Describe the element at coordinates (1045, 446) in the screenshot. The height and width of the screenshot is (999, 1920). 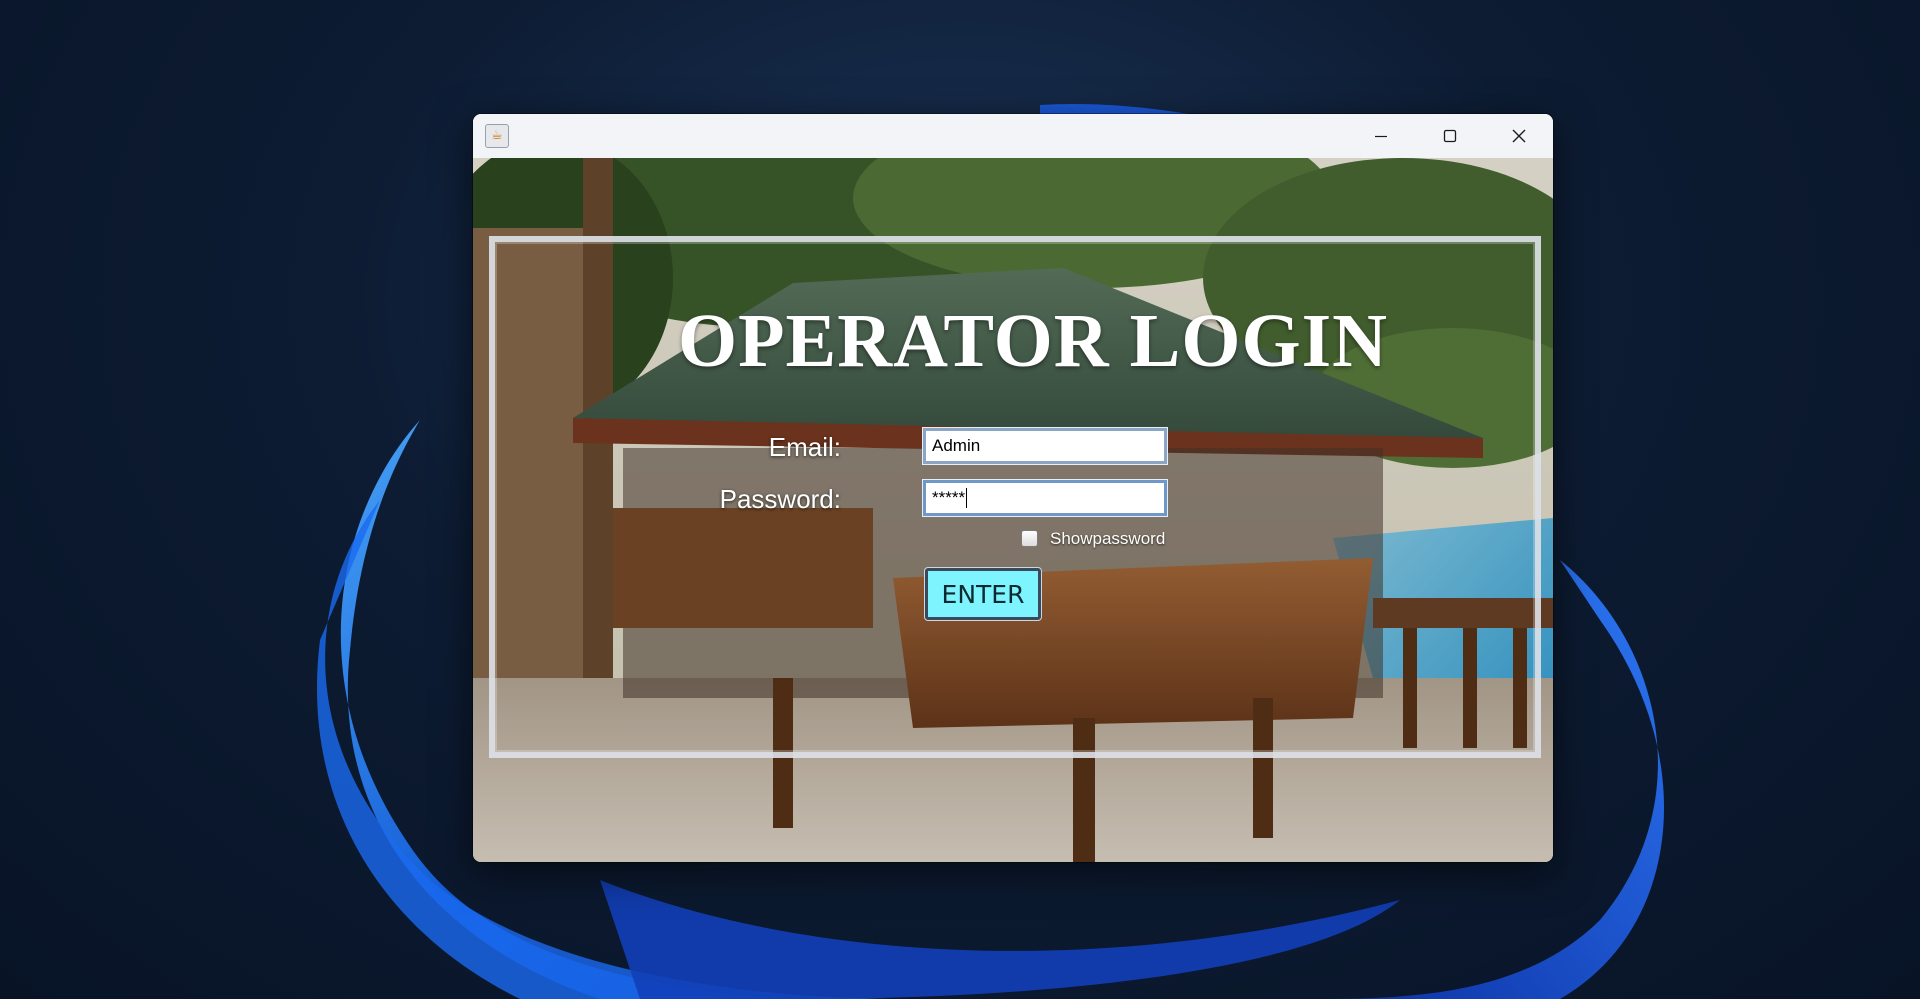
I see `email-field: Admin` at that location.